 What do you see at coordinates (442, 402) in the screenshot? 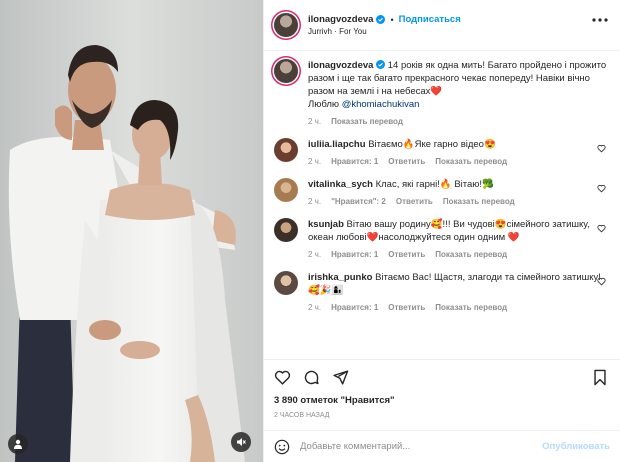
I see `likes-count: 3 890 отметок "Нравится"` at bounding box center [442, 402].